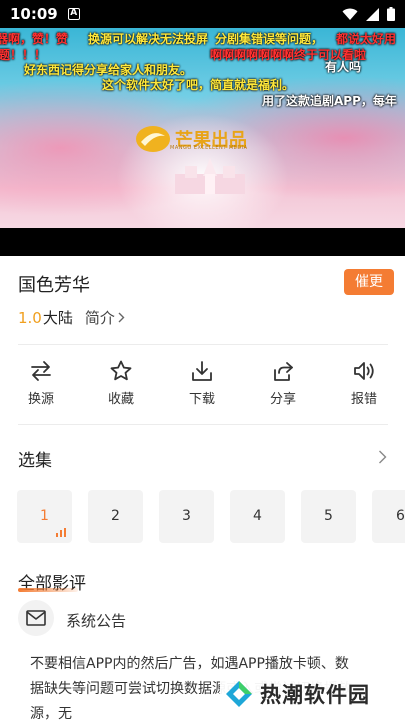  Describe the element at coordinates (61, 532) in the screenshot. I see `playing-bars-icon` at that location.